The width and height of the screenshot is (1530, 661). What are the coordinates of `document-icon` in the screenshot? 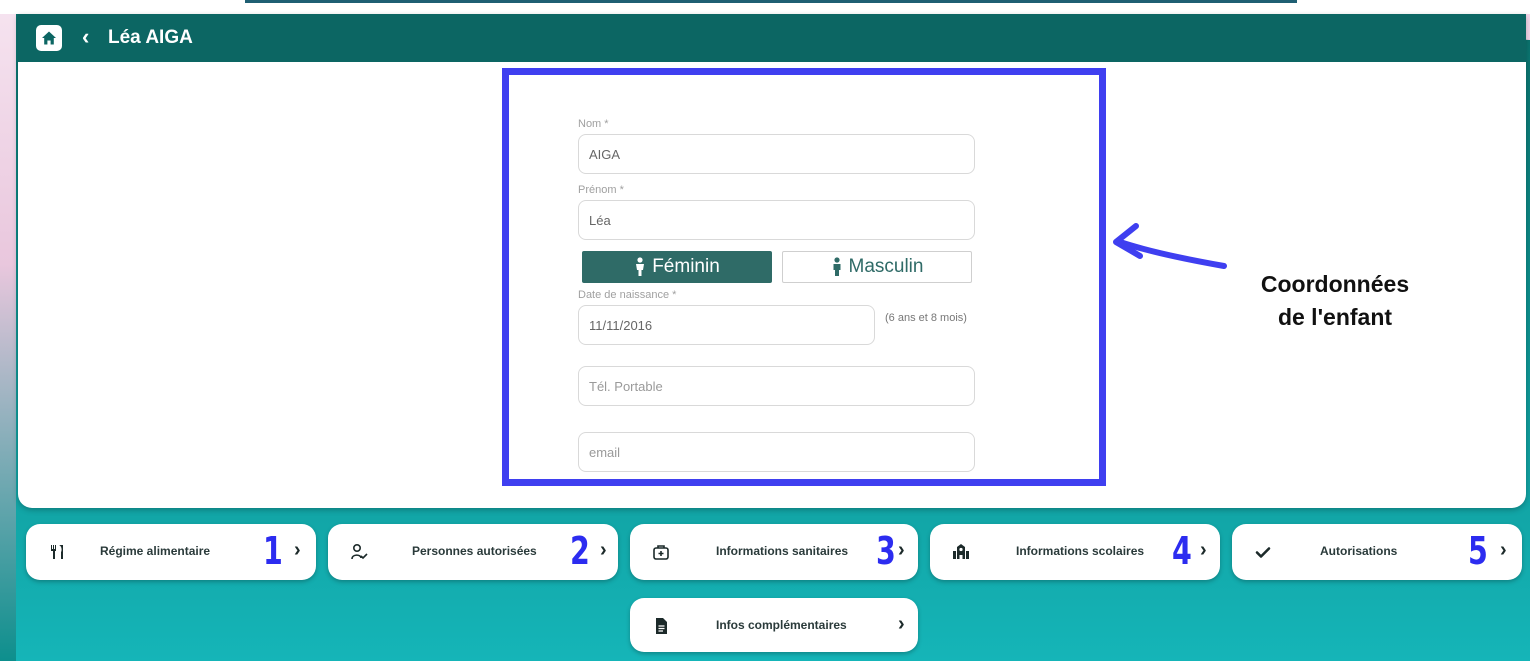 It's located at (661, 626).